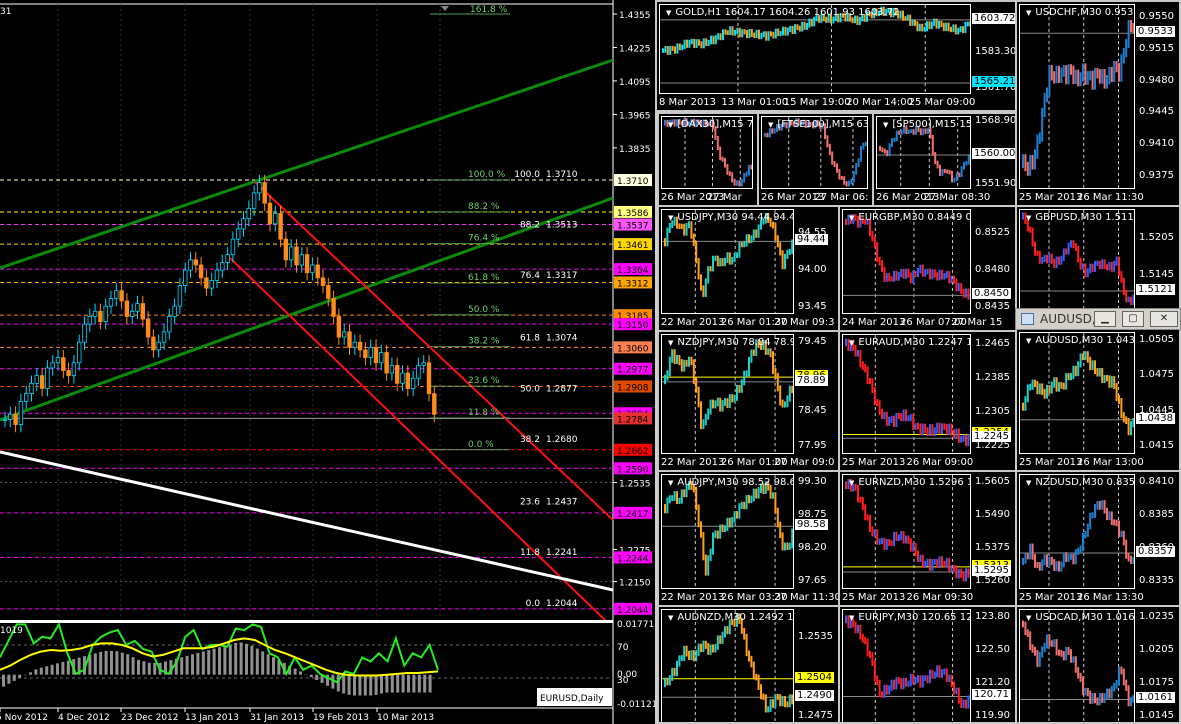  I want to click on chart-panel-dax30: ▼ [DAX30],M15 77 26 Mar 2013 27 Mar, so click(708, 159).